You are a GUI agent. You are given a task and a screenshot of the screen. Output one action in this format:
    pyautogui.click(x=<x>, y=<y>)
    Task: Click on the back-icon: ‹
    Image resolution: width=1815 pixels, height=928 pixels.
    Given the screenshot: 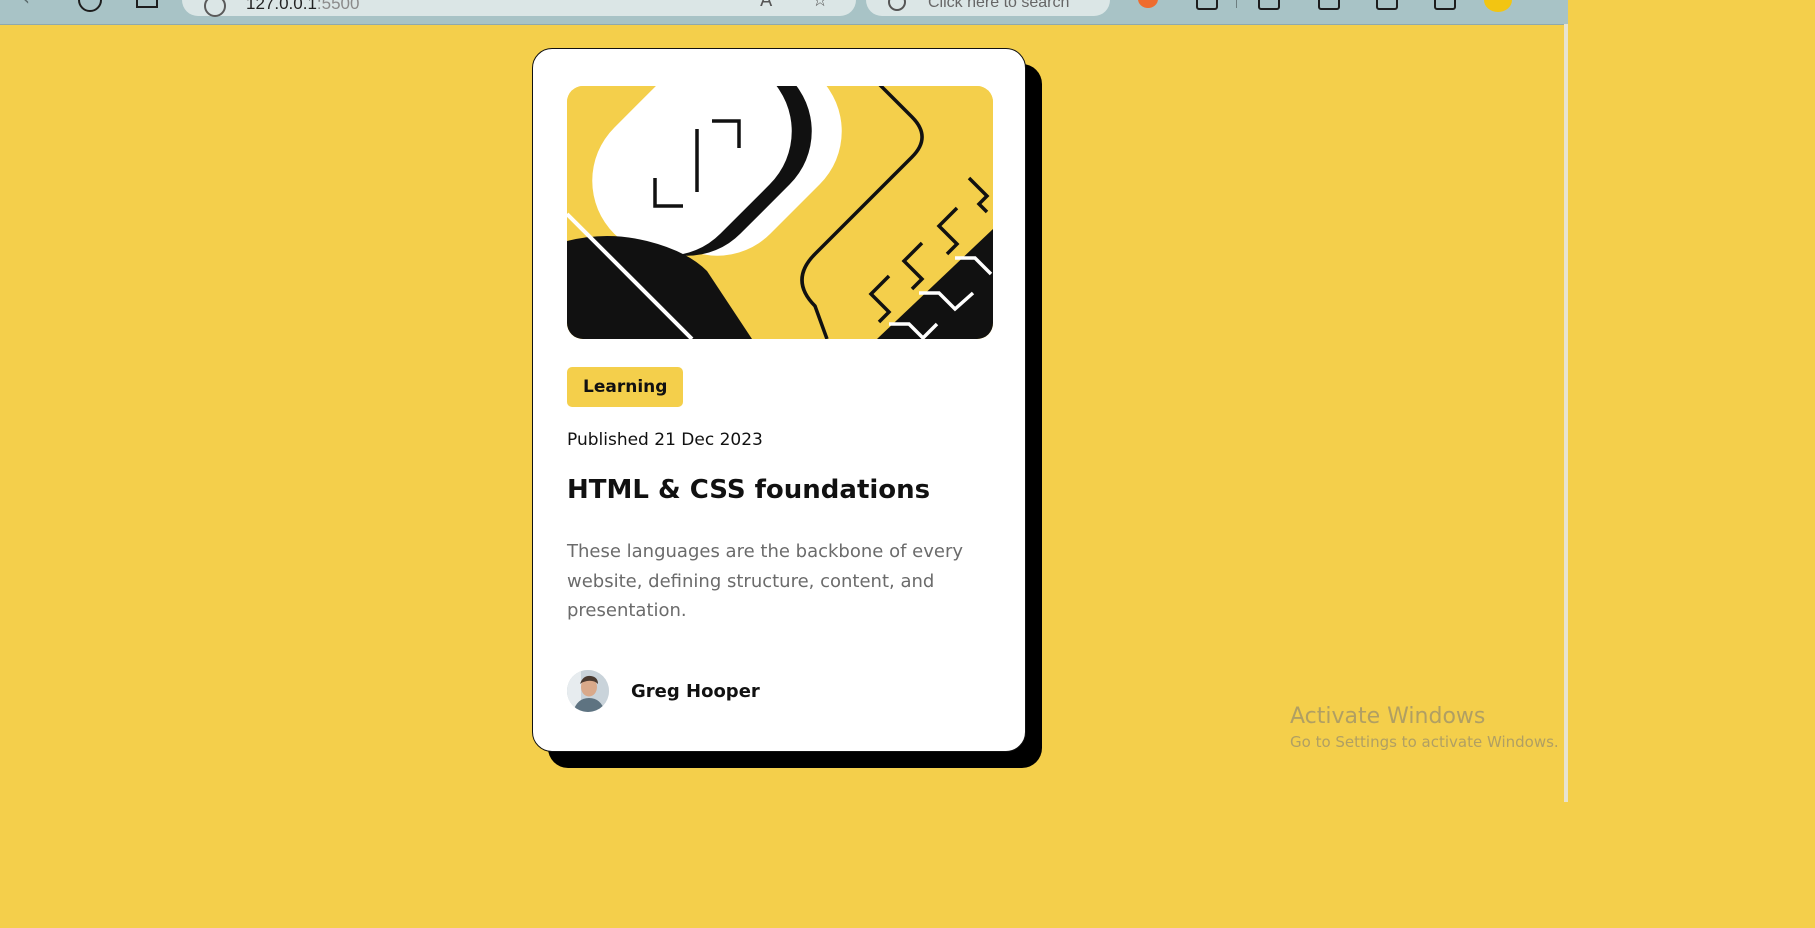 What is the action you would take?
    pyautogui.click(x=26, y=5)
    